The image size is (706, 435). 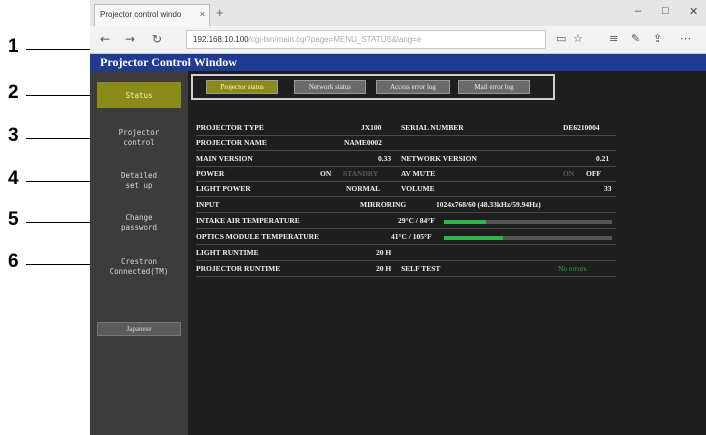 I want to click on volume-value: 33, so click(x=608, y=188).